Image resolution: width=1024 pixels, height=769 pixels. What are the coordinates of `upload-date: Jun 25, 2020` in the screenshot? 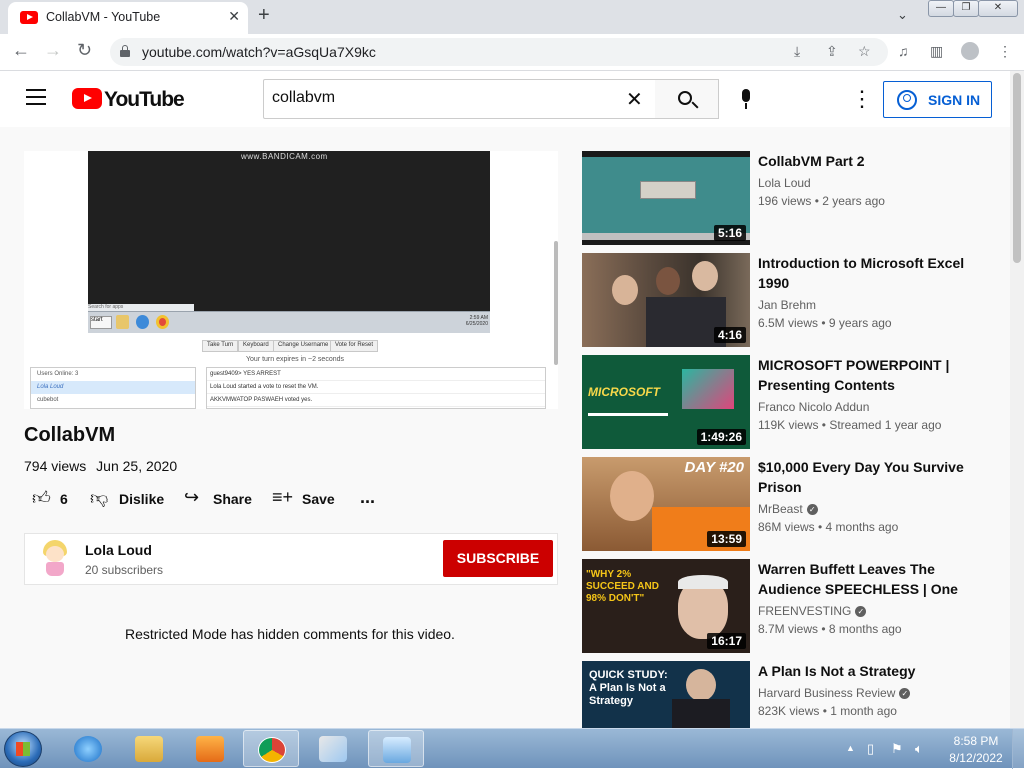 It's located at (137, 466).